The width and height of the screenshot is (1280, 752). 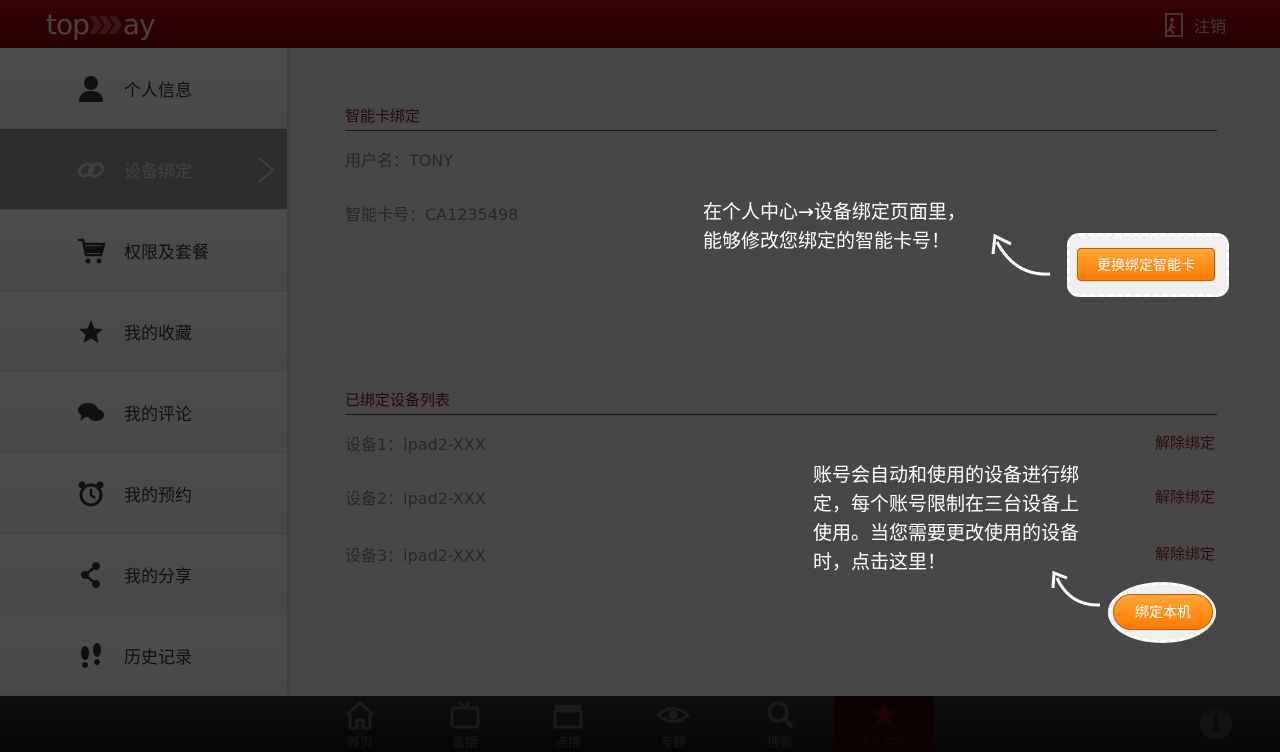 I want to click on tab-home: 首页, so click(x=360, y=724).